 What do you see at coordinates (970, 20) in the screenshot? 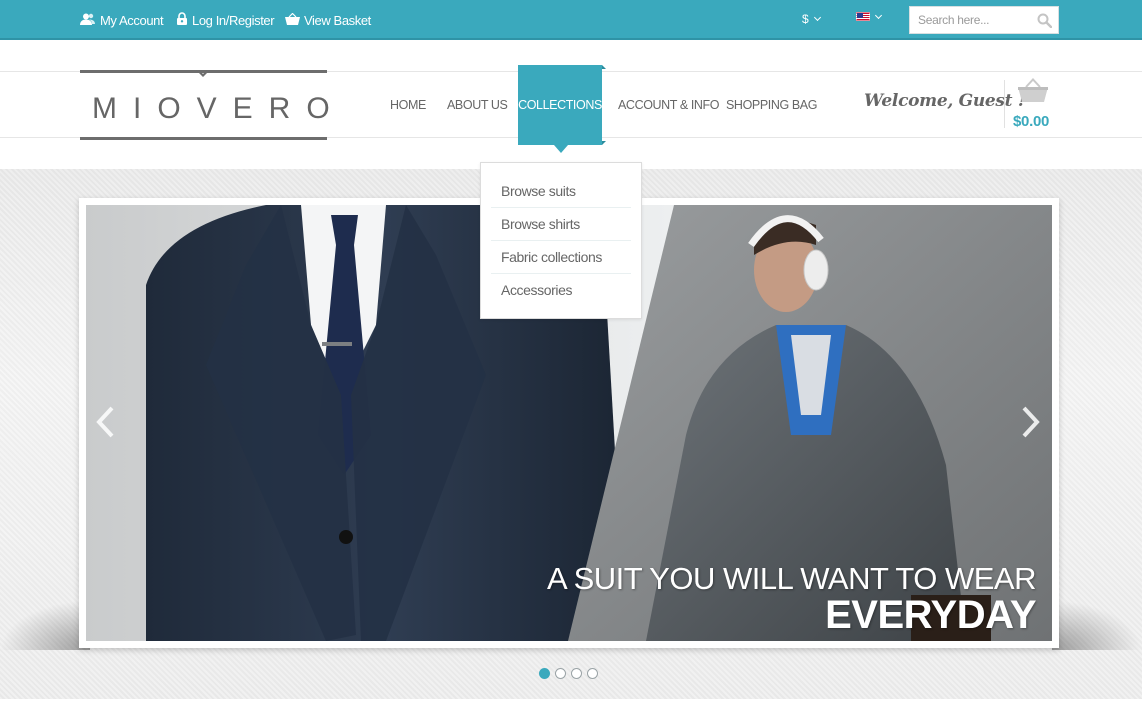
I see `search-input` at bounding box center [970, 20].